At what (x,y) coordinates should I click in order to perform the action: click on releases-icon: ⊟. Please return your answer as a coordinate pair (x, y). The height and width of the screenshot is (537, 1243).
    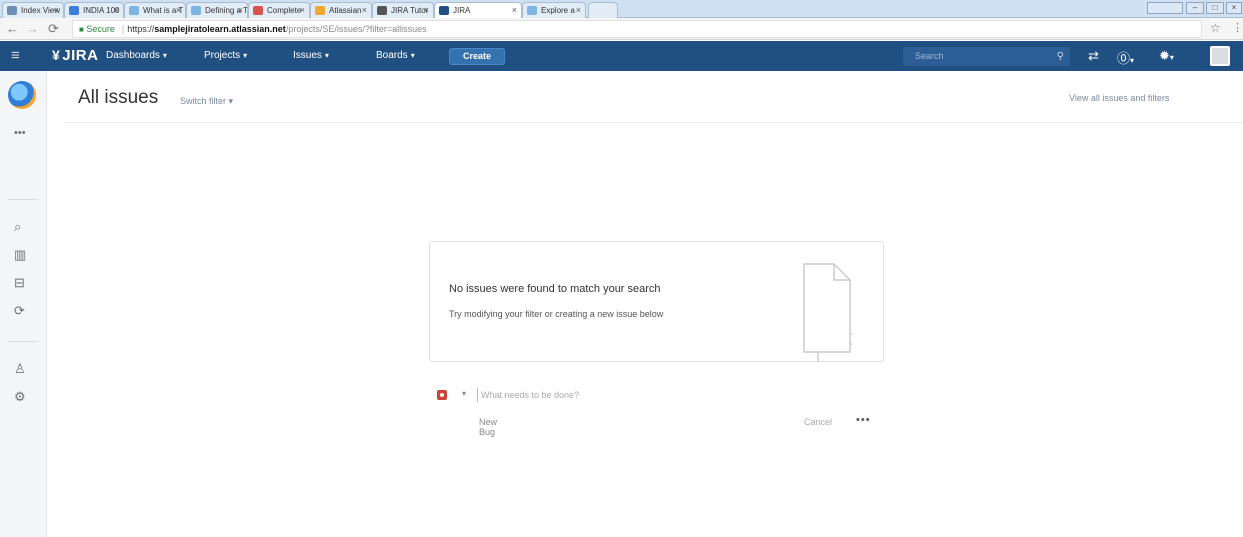
    Looking at the image, I should click on (19, 283).